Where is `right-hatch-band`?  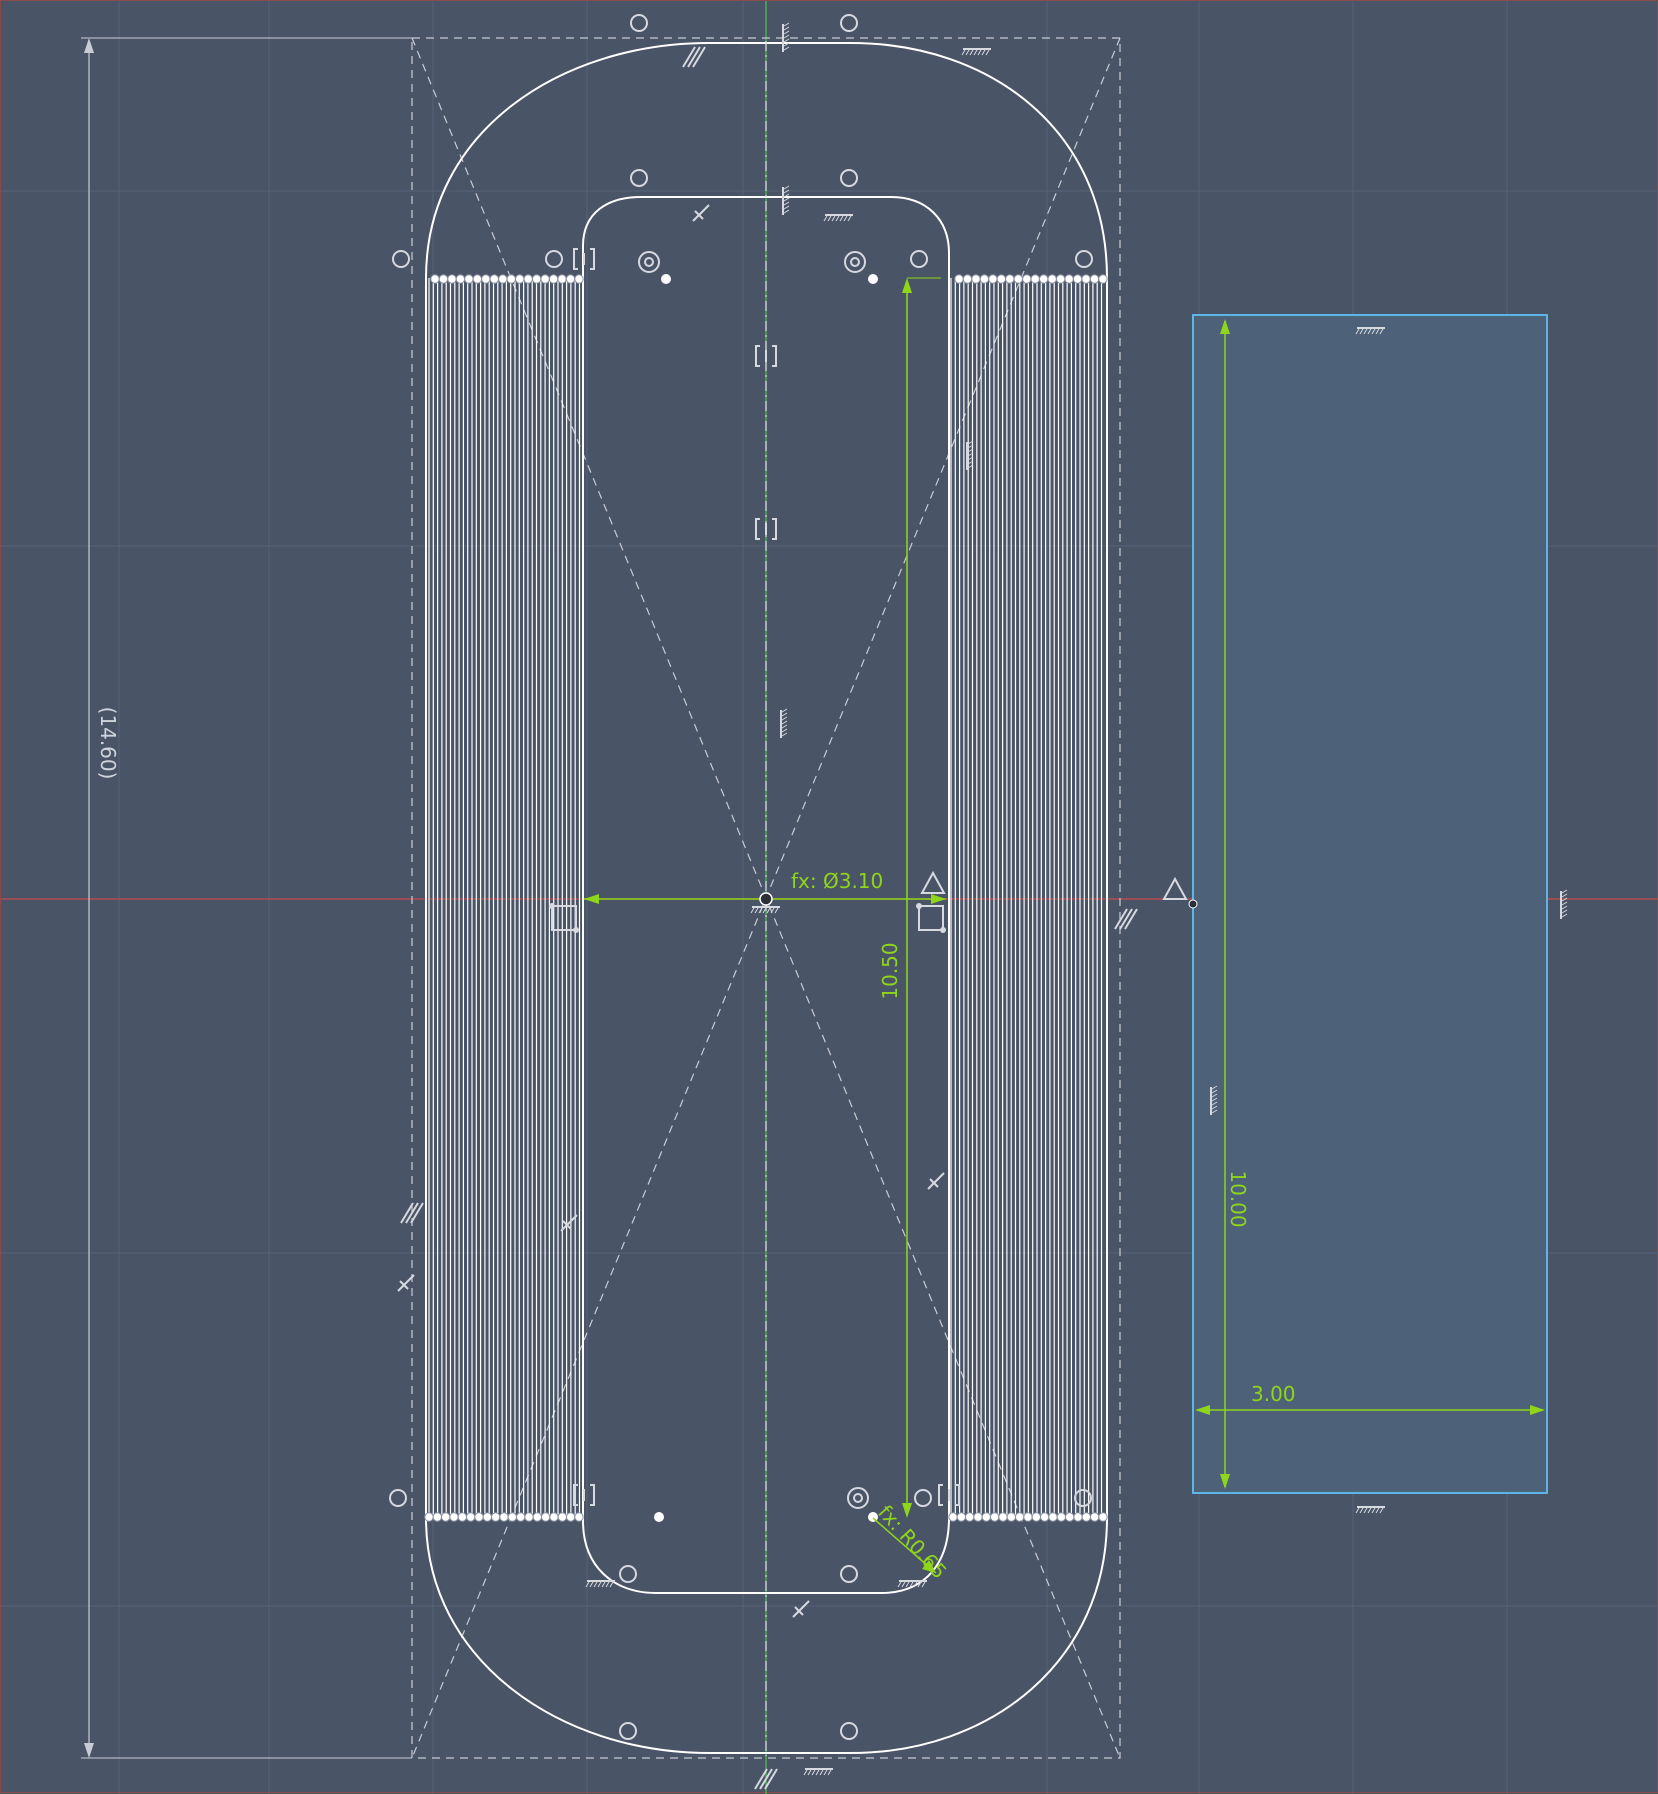 right-hatch-band is located at coordinates (1026, 898).